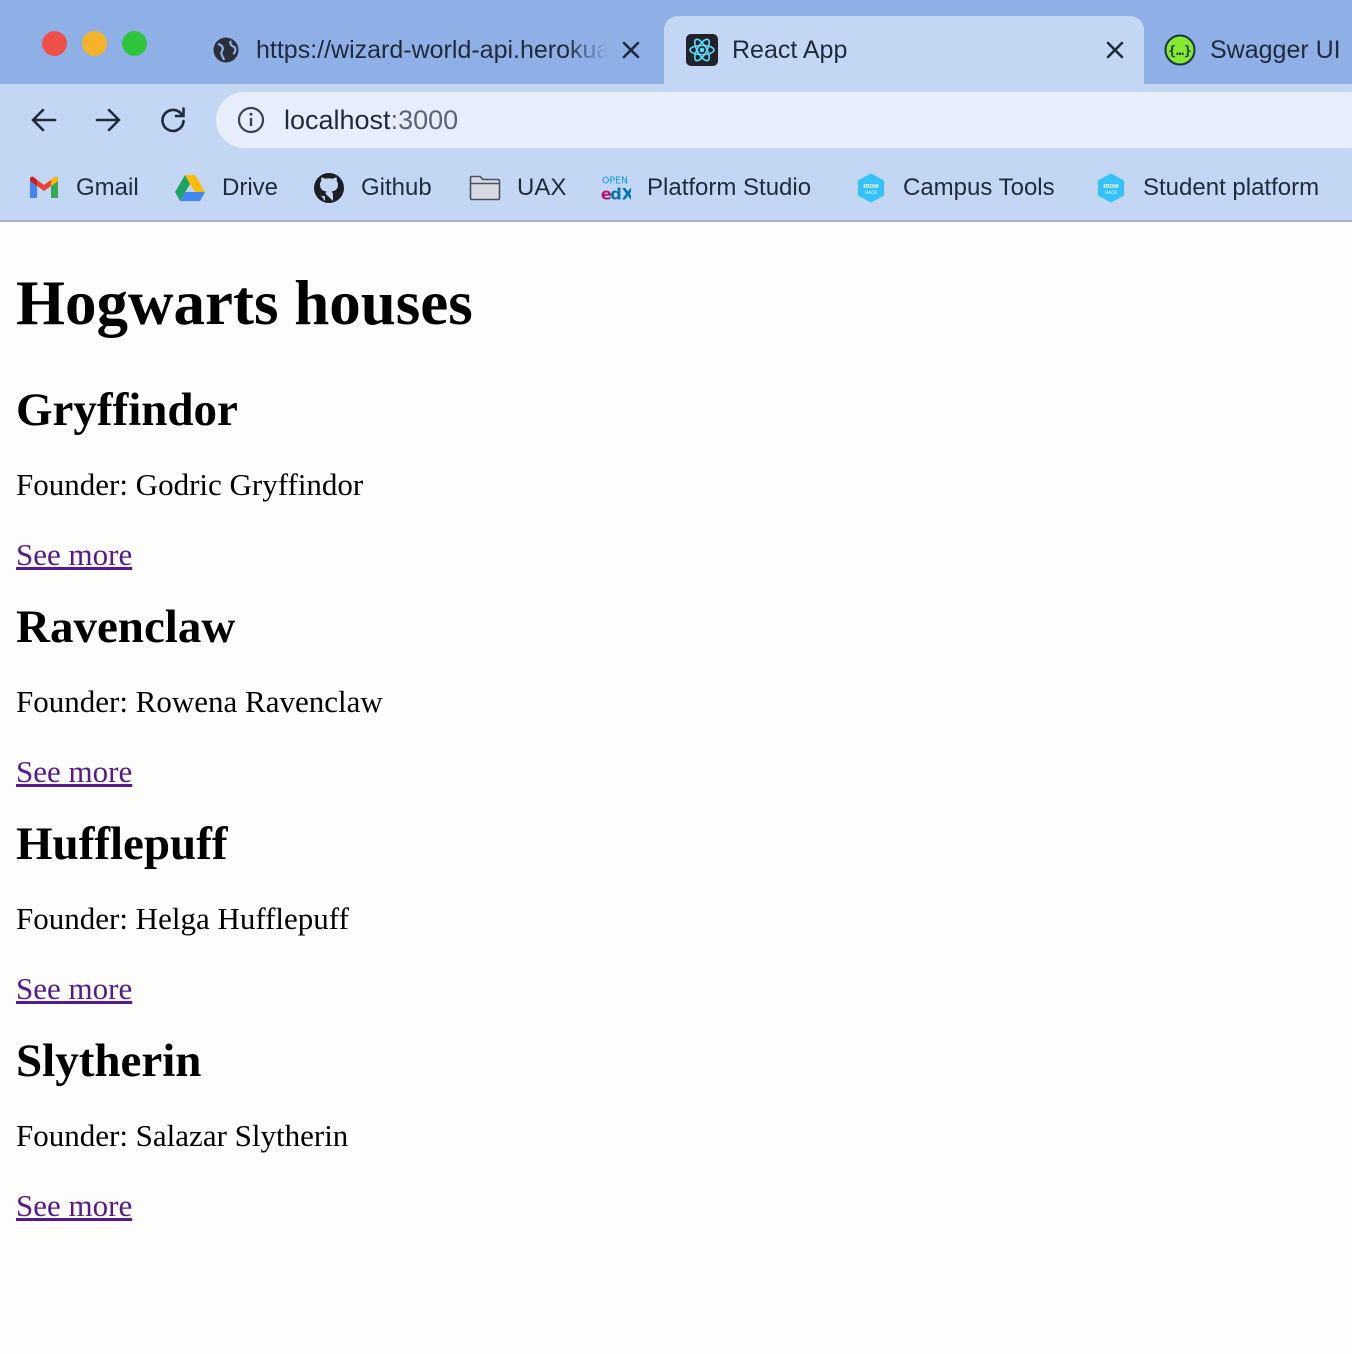  Describe the element at coordinates (127, 410) in the screenshot. I see `house-name: Gryffindor` at that location.